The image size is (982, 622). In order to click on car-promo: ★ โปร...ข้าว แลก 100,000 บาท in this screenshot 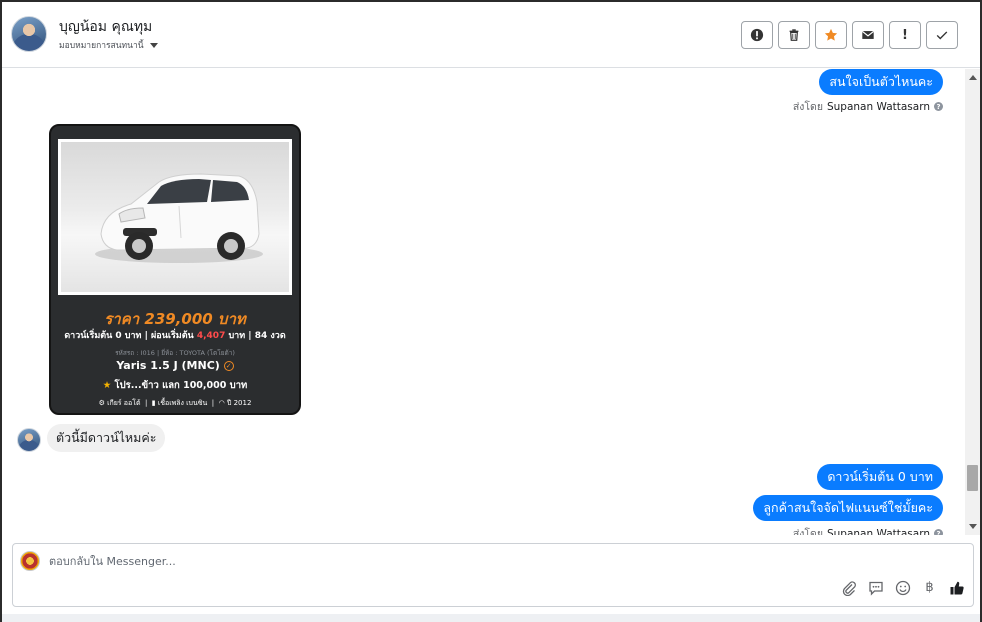, I will do `click(175, 385)`.